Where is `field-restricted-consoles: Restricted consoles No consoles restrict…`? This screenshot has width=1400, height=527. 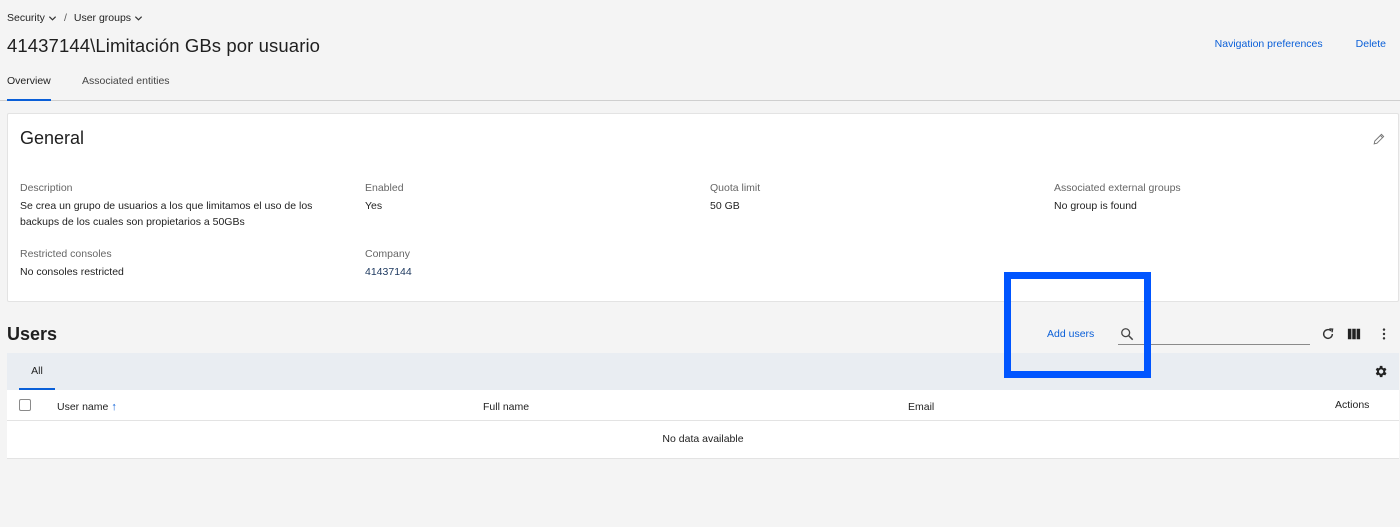
field-restricted-consoles: Restricted consoles No consoles restrict… is located at coordinates (72, 264).